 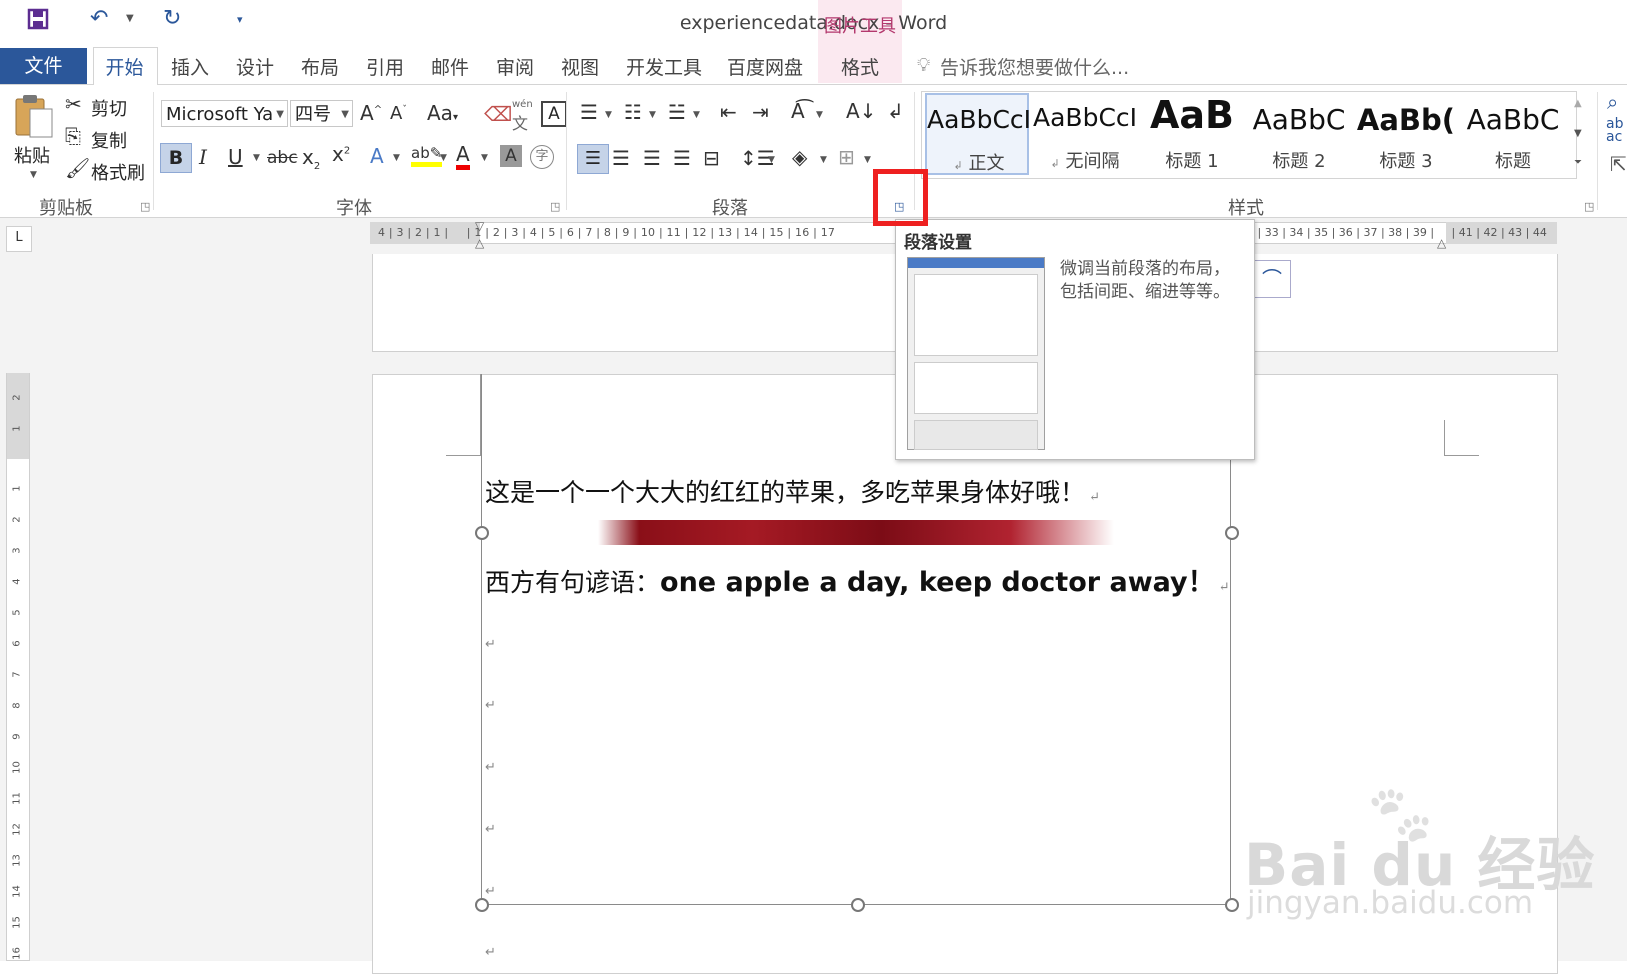 What do you see at coordinates (895, 111) in the screenshot?
I see `show-hide-marks-icon: ↲` at bounding box center [895, 111].